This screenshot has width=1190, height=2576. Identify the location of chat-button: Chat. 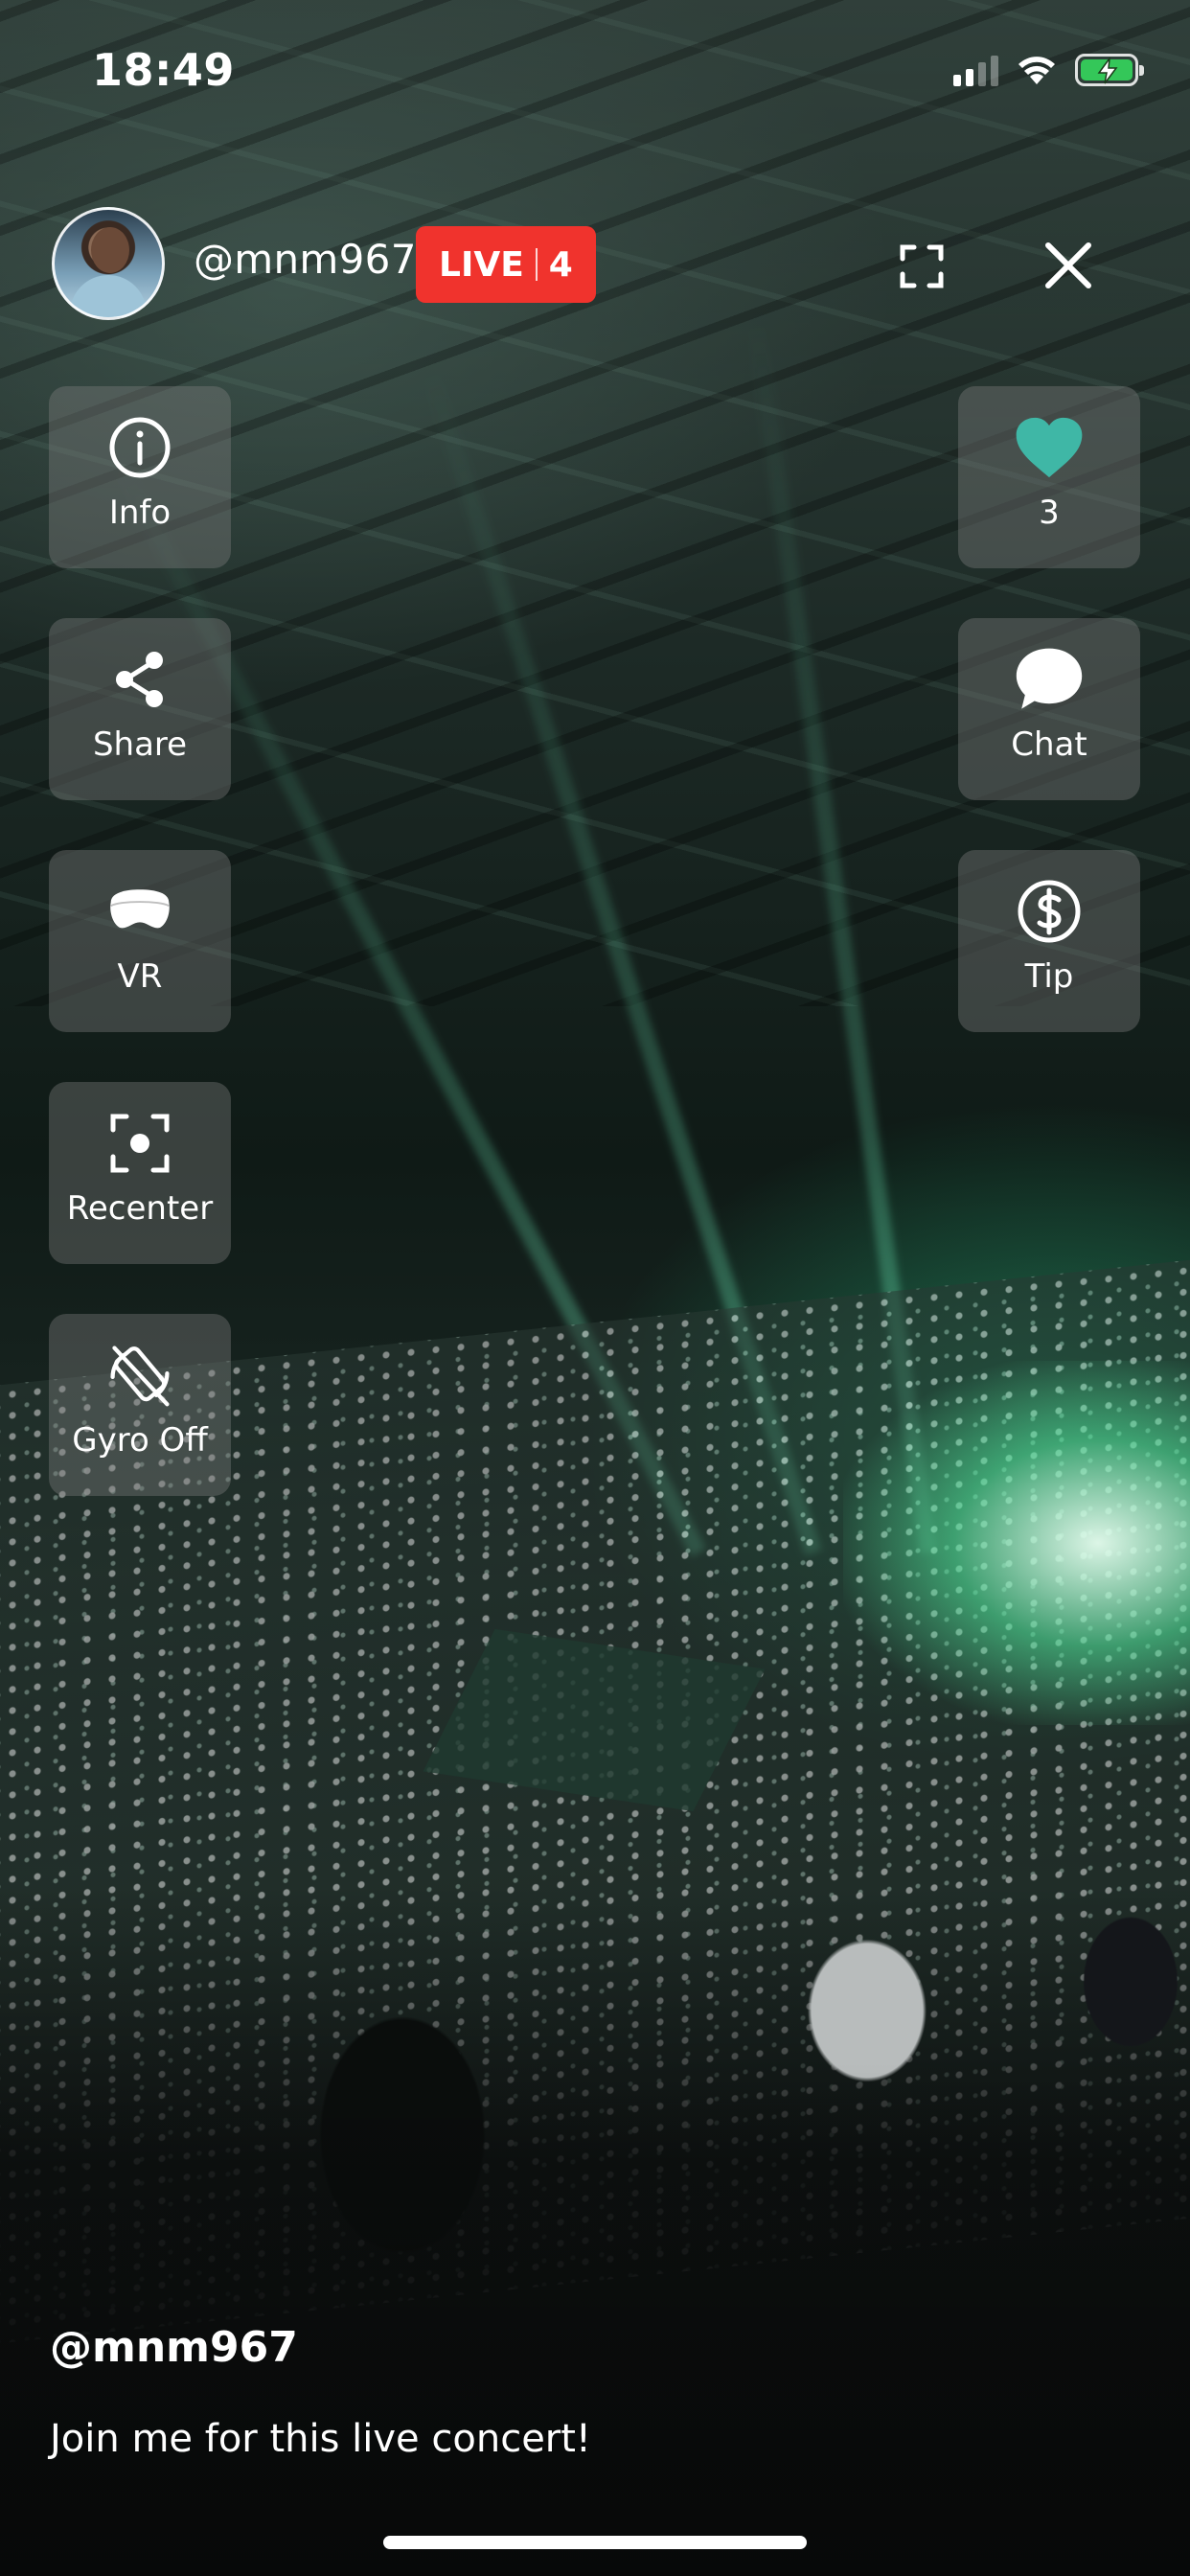
(1049, 709).